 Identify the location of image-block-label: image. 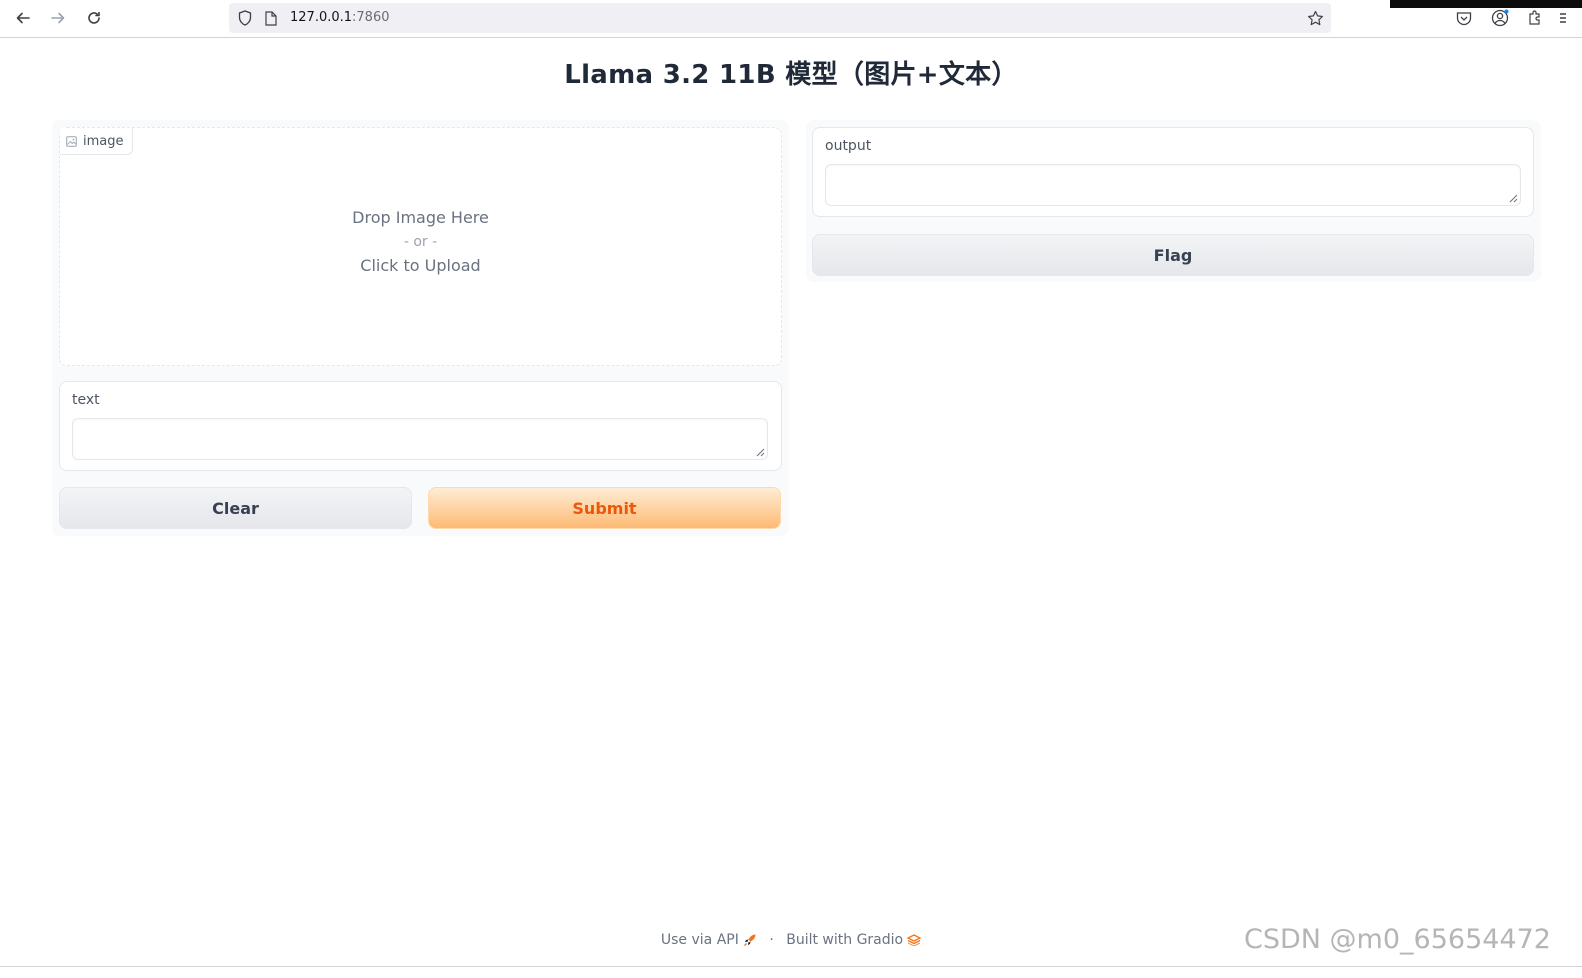
(96, 141).